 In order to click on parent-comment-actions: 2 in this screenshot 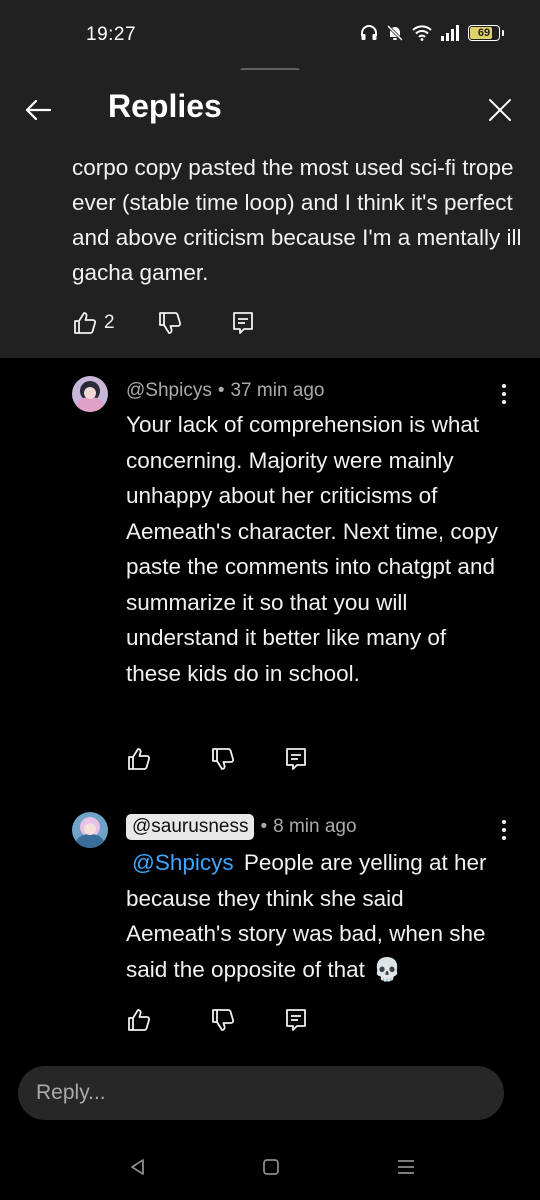, I will do `click(163, 323)`.